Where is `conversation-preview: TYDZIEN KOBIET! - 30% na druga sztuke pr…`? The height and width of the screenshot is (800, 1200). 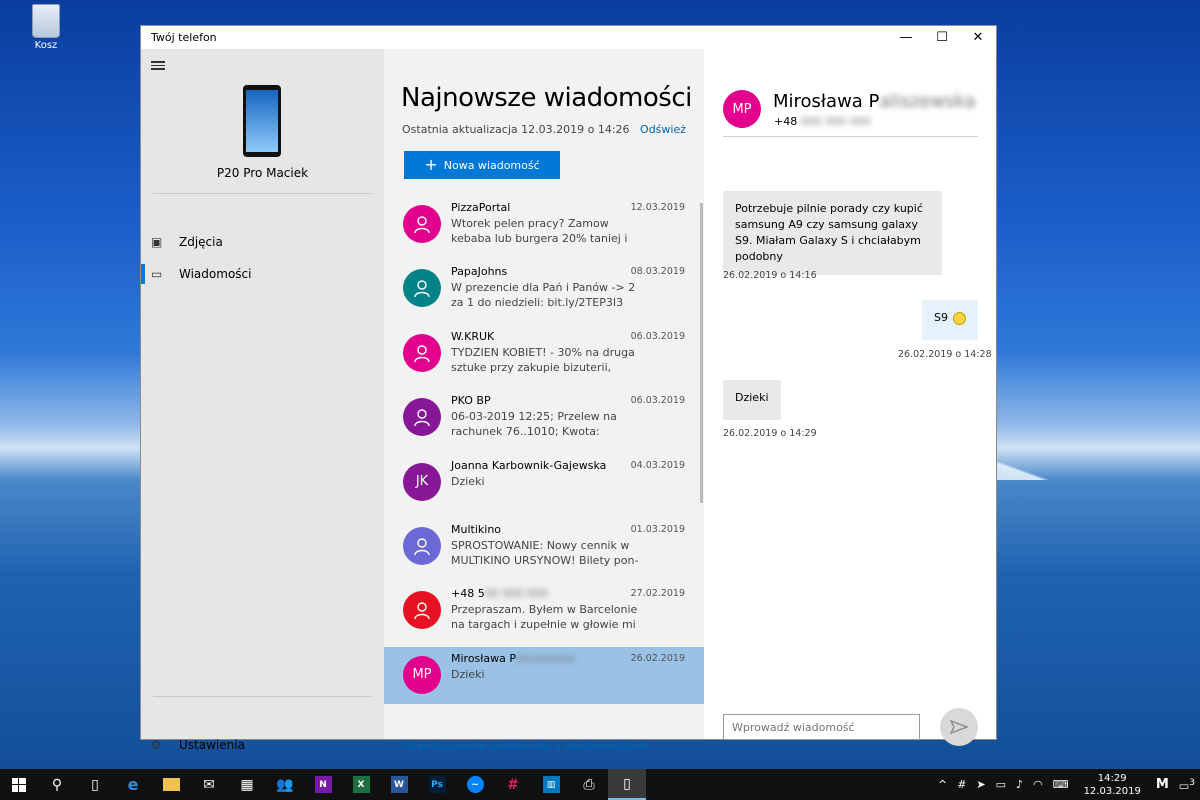
conversation-preview: TYDZIEN KOBIET! - 30% na druga sztuke pr… is located at coordinates (543, 359).